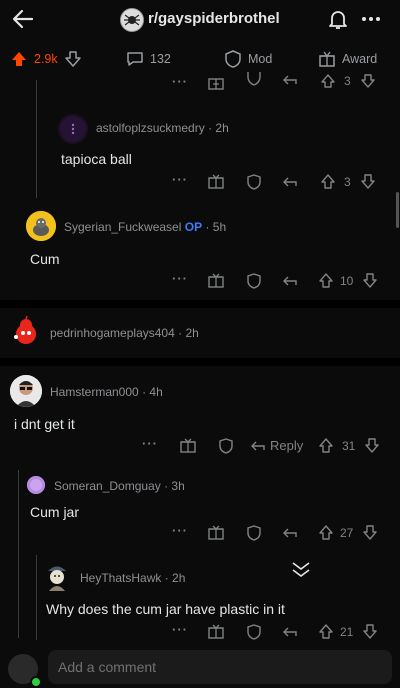  I want to click on back-arrow-icon, so click(23, 19).